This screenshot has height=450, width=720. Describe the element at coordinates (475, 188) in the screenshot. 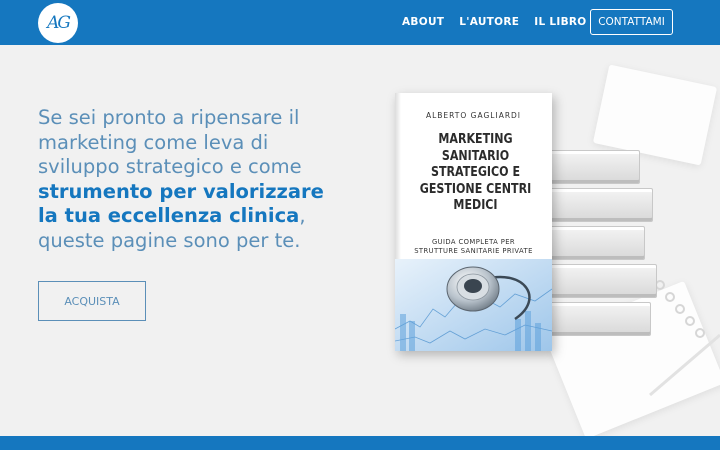

I see `book-title-line: GESTIONE CENTRI` at that location.